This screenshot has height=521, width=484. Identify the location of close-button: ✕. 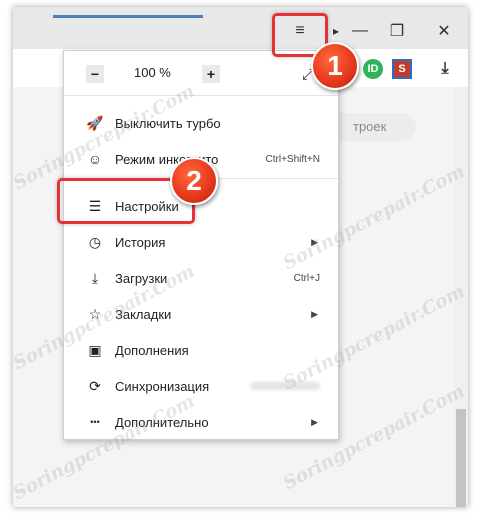
(444, 31).